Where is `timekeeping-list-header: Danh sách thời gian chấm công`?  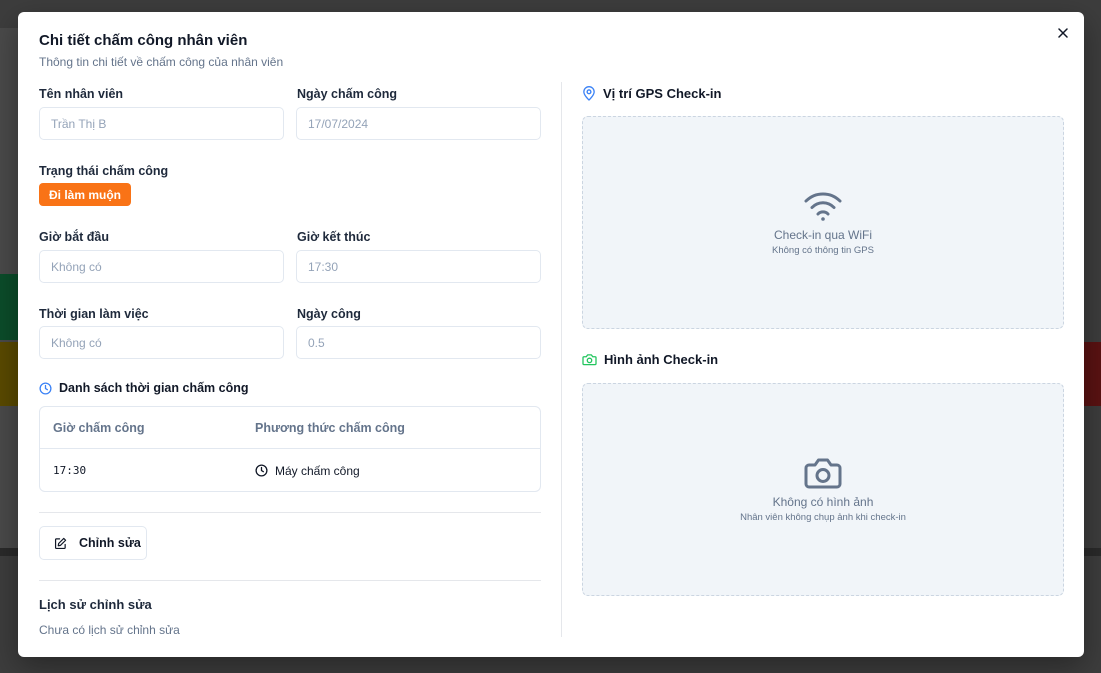
timekeeping-list-header: Danh sách thời gian chấm công is located at coordinates (143, 388).